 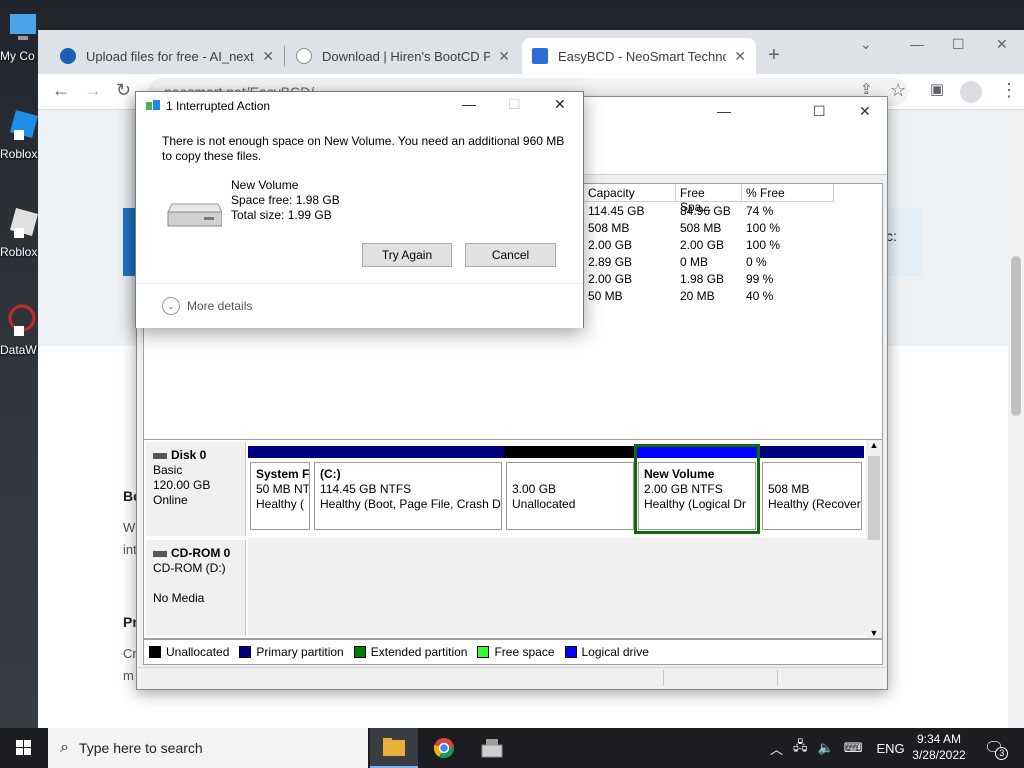 What do you see at coordinates (694, 263) in the screenshot?
I see `volume-cell: 0 MB` at bounding box center [694, 263].